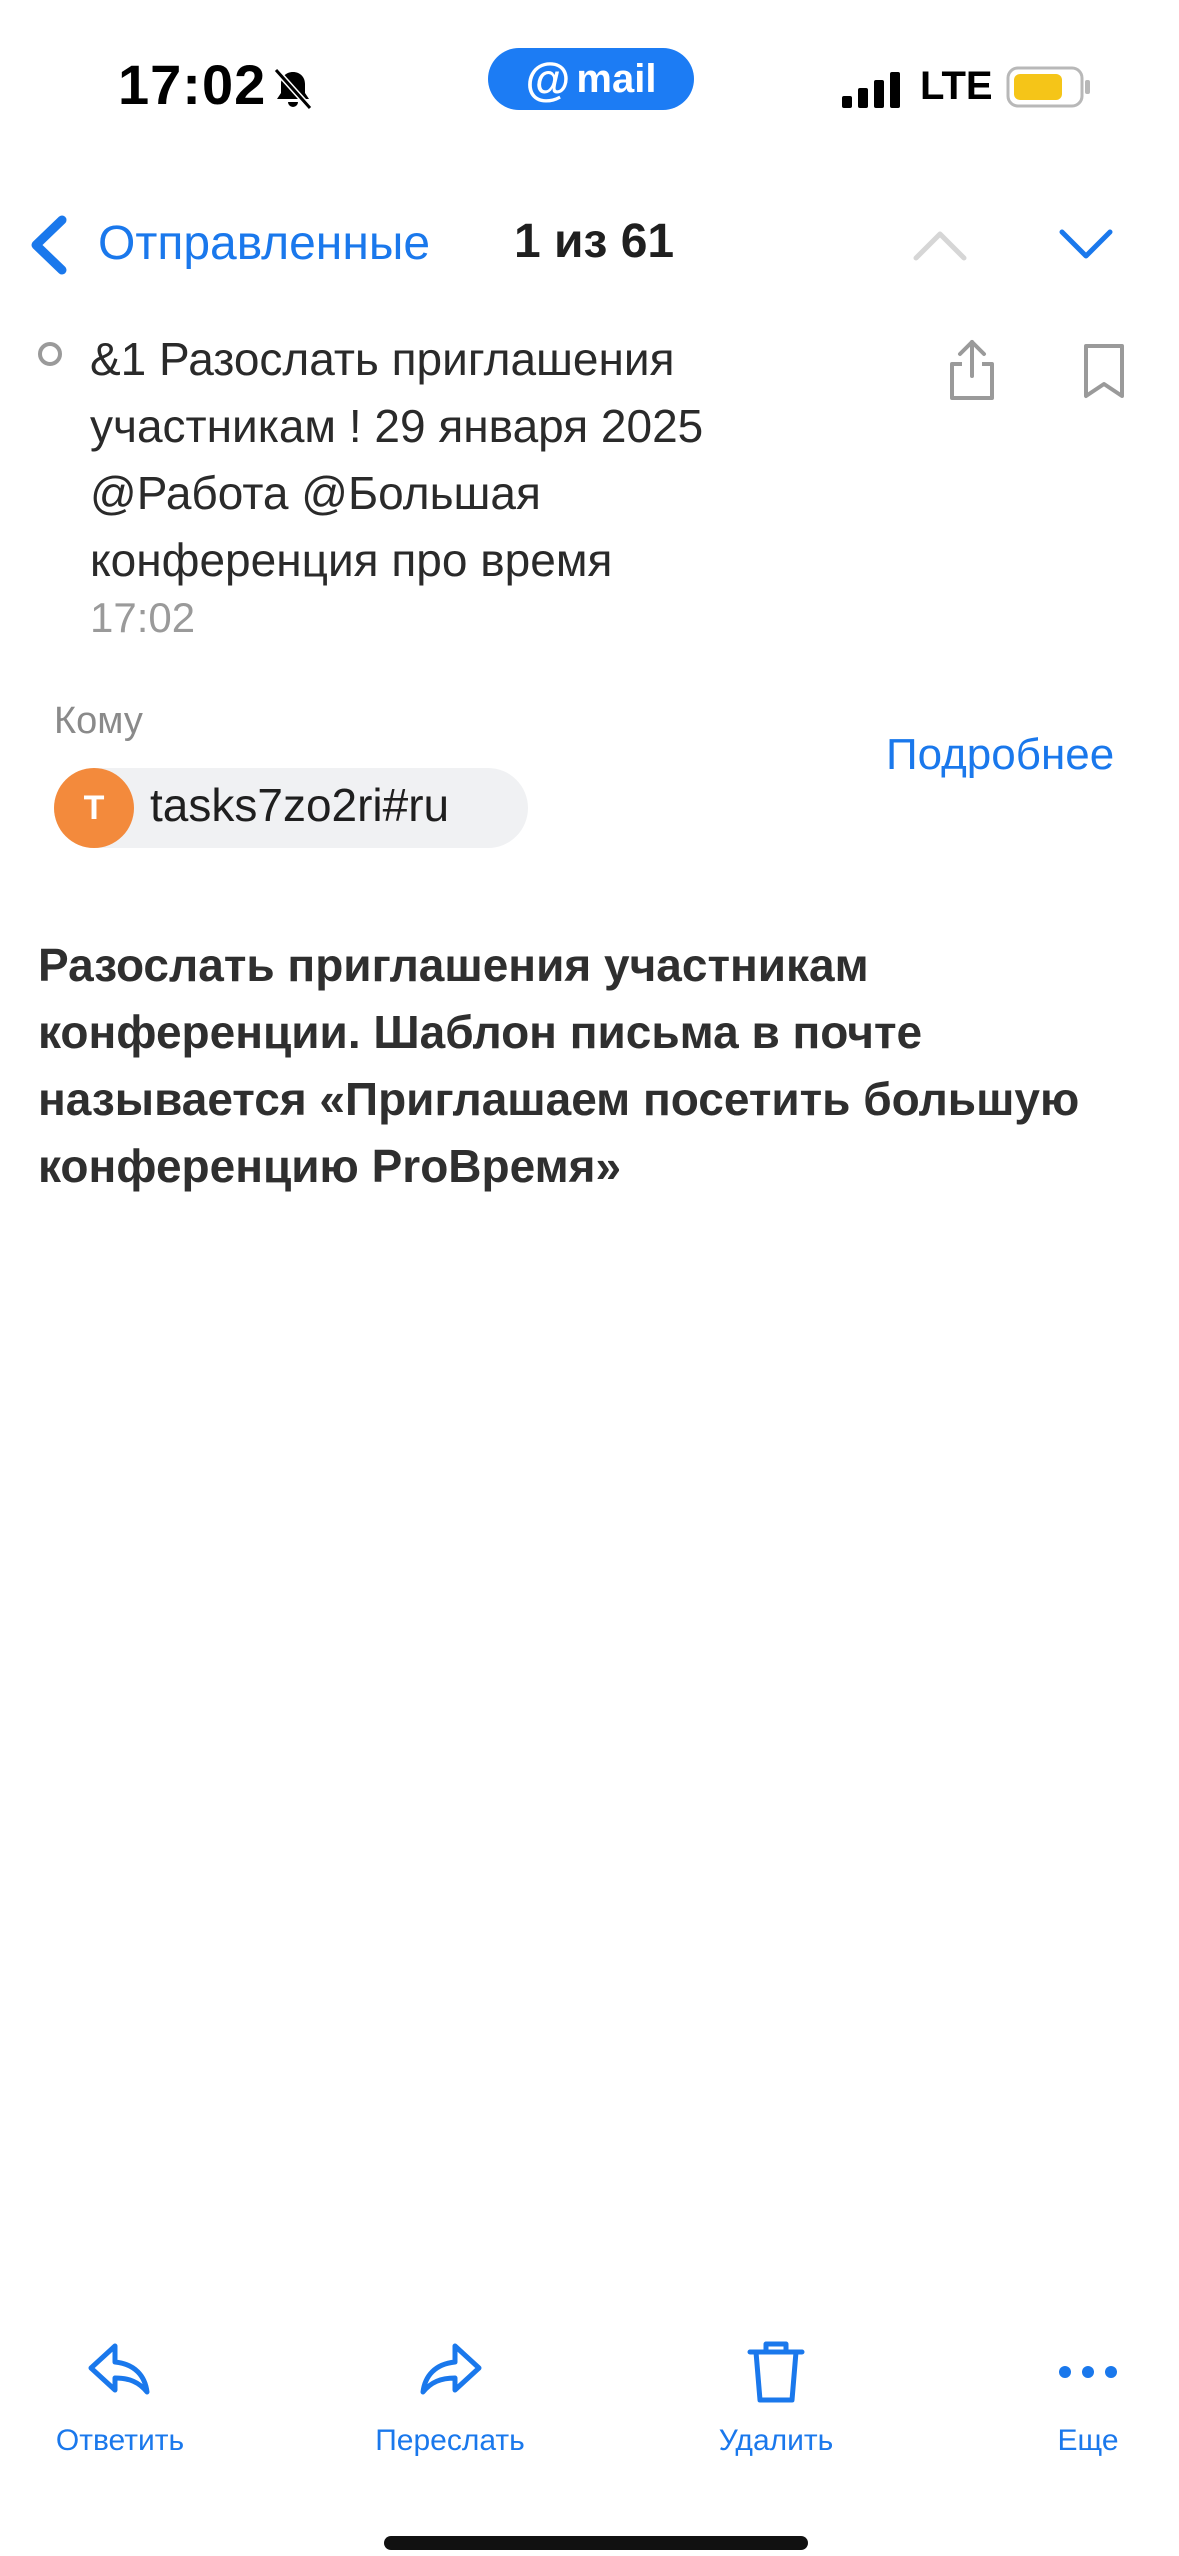 This screenshot has height=2556, width=1179. Describe the element at coordinates (450, 2440) in the screenshot. I see `forward-label: Переслать` at that location.